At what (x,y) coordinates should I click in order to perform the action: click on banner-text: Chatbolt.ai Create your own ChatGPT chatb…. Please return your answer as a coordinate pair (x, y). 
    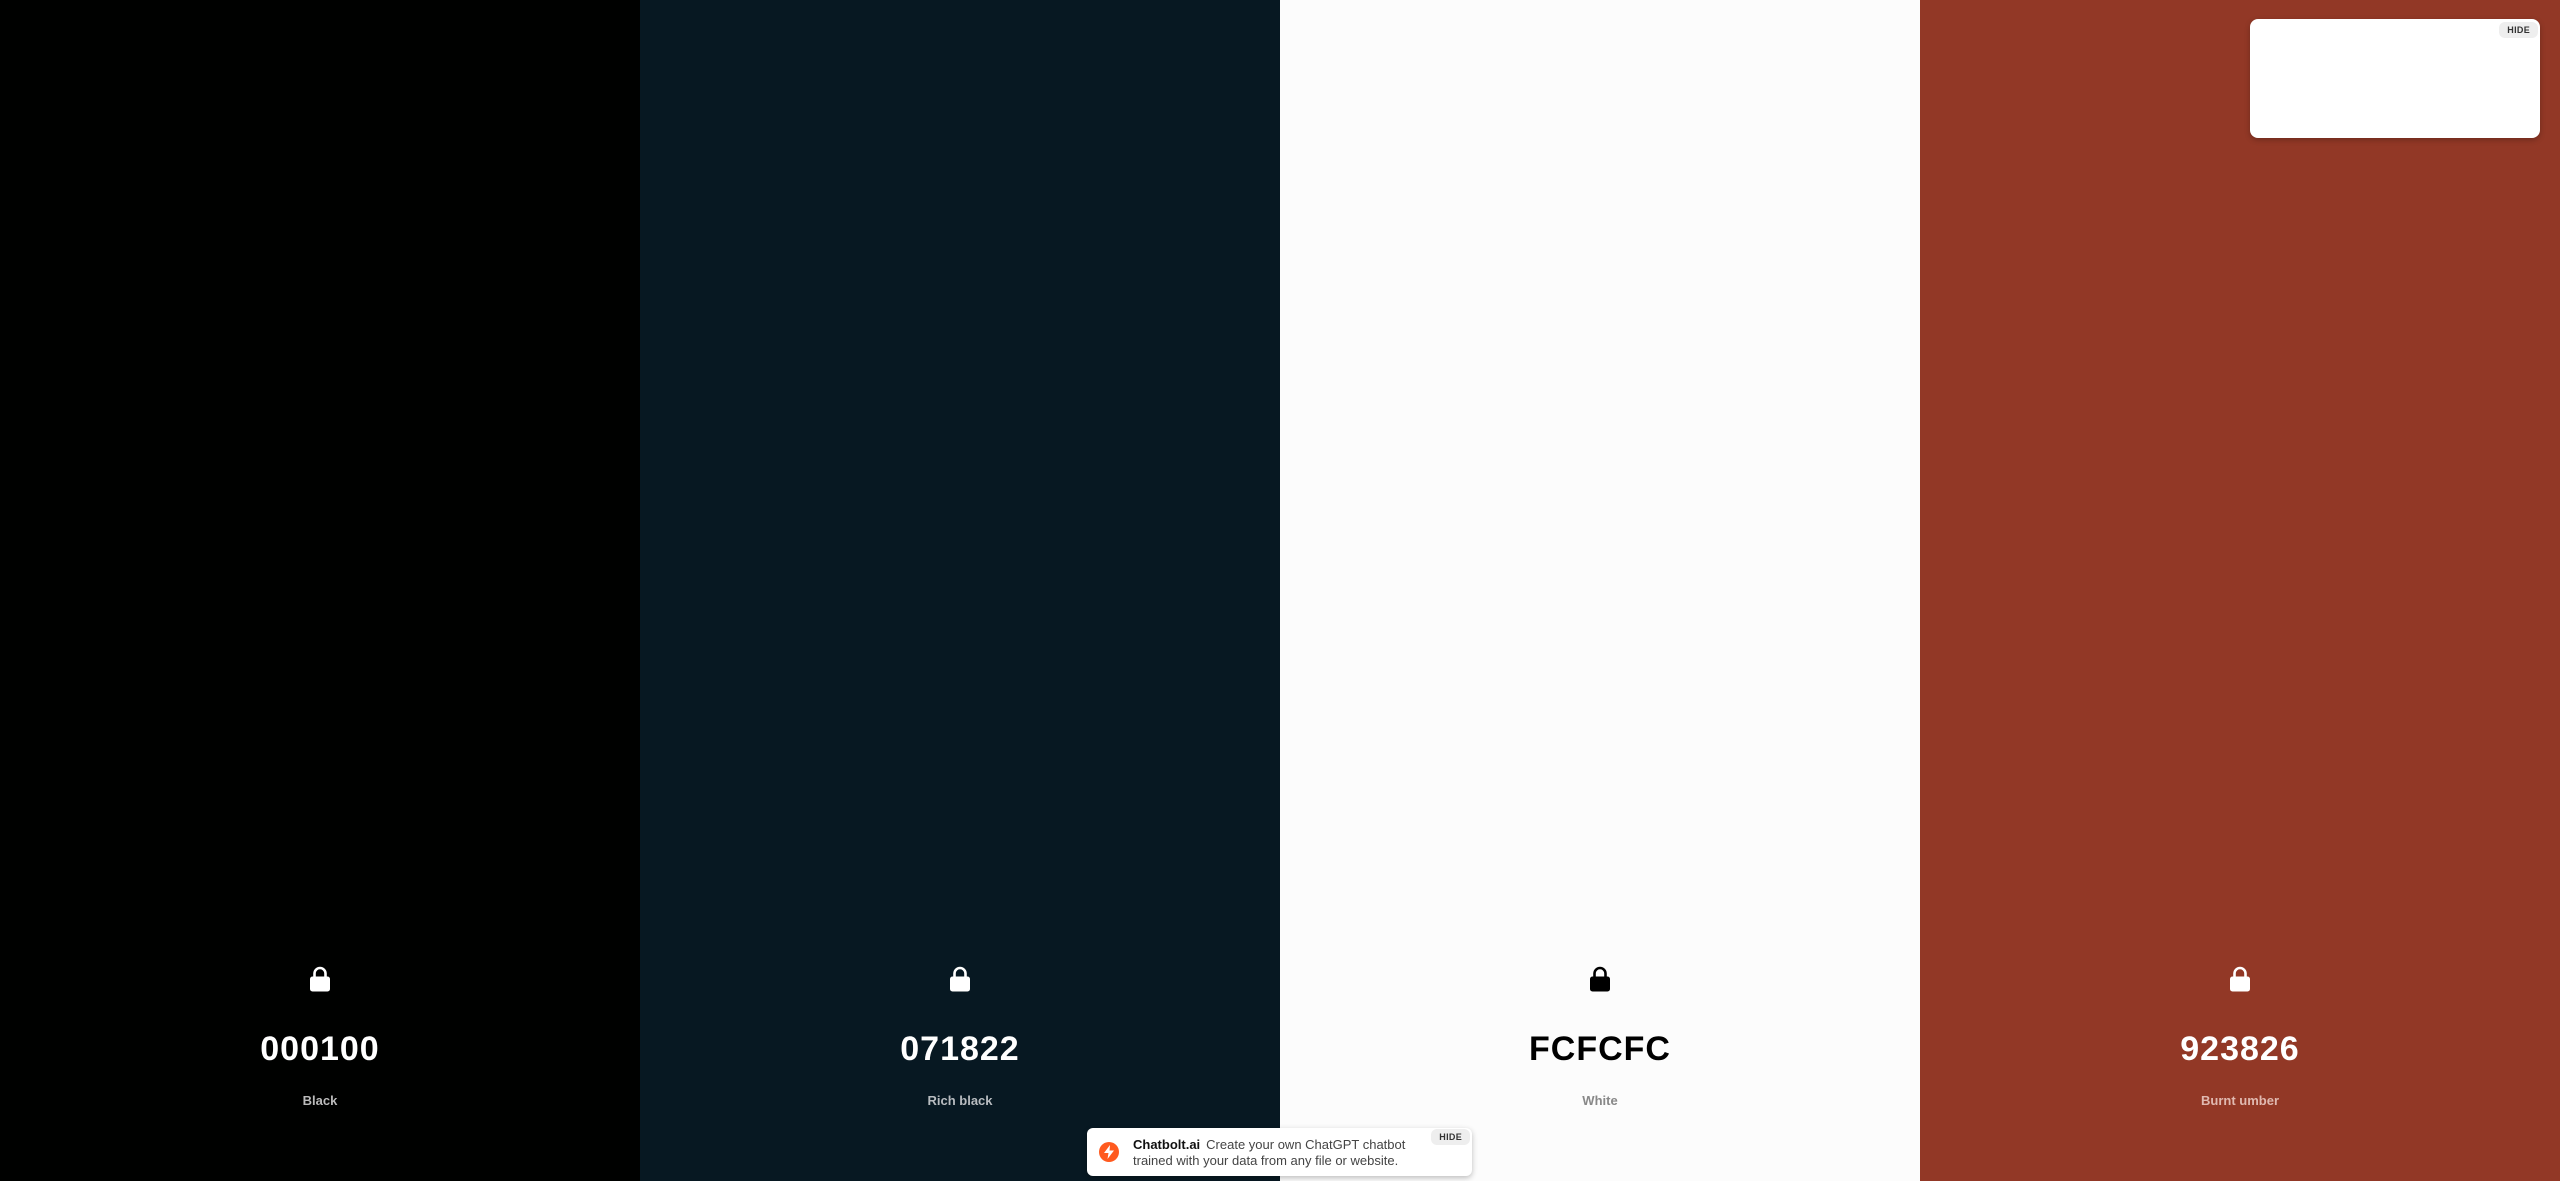
    Looking at the image, I should click on (1278, 1153).